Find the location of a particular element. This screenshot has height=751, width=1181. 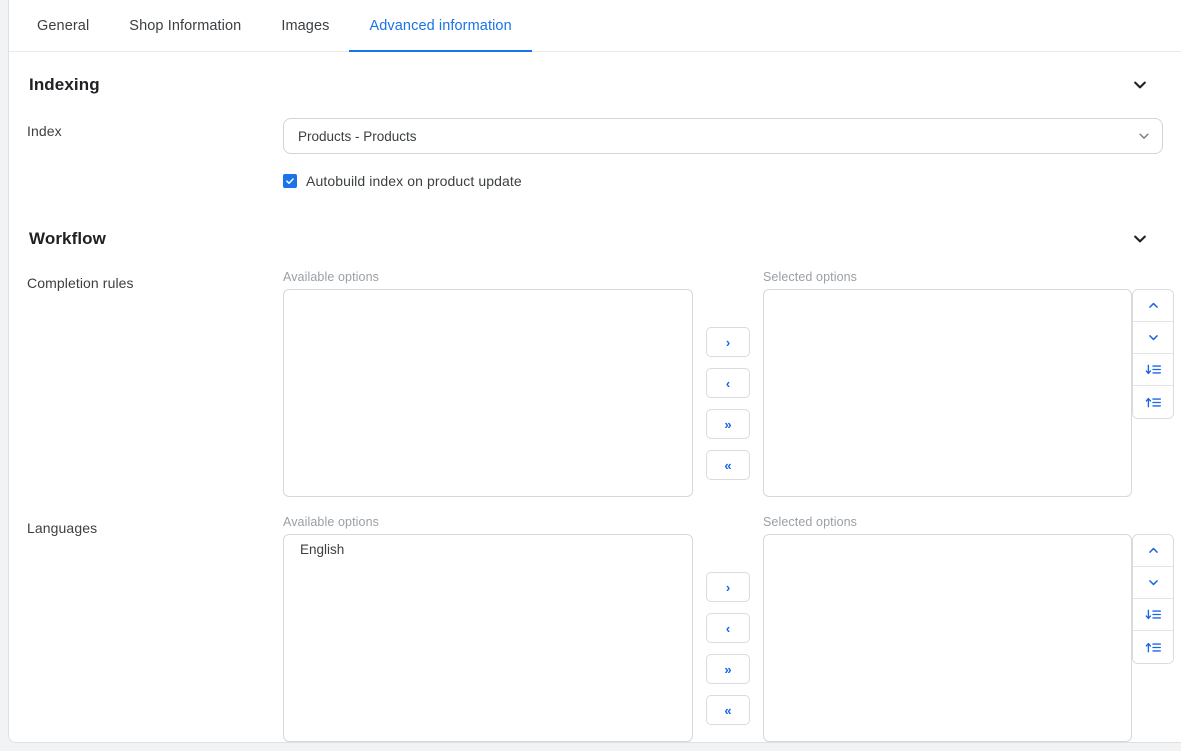

index-field-row: Index Products - Products is located at coordinates (595, 136).